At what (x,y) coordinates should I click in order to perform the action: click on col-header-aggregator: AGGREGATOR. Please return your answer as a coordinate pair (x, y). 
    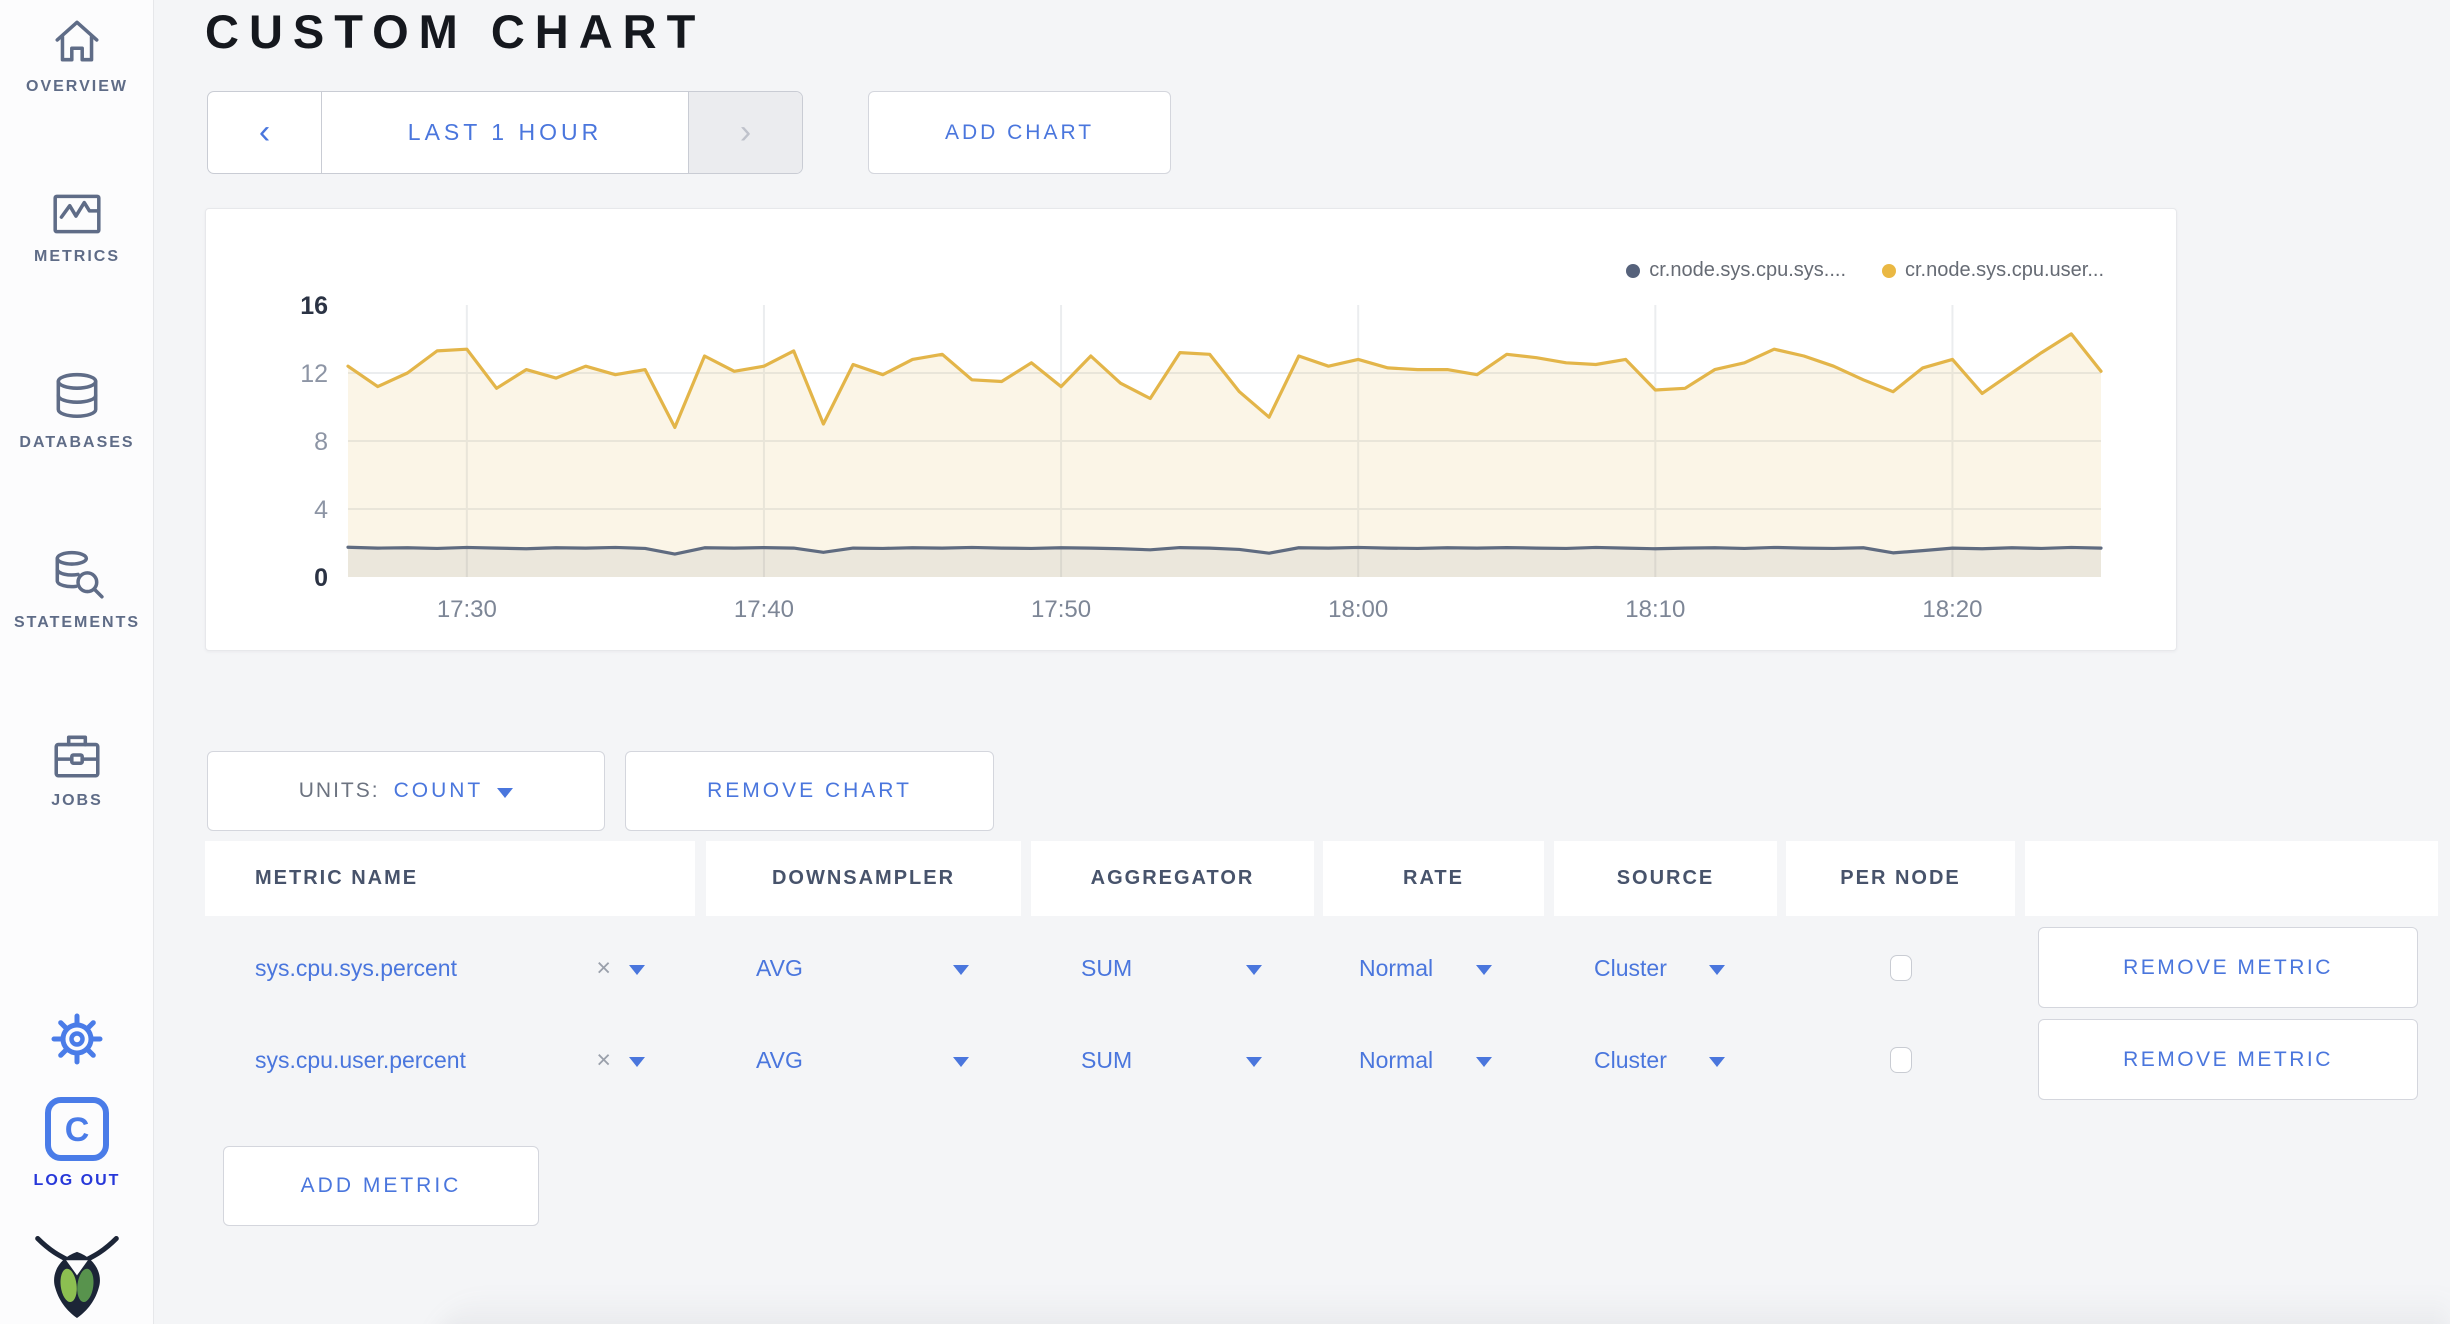
    Looking at the image, I should click on (1172, 878).